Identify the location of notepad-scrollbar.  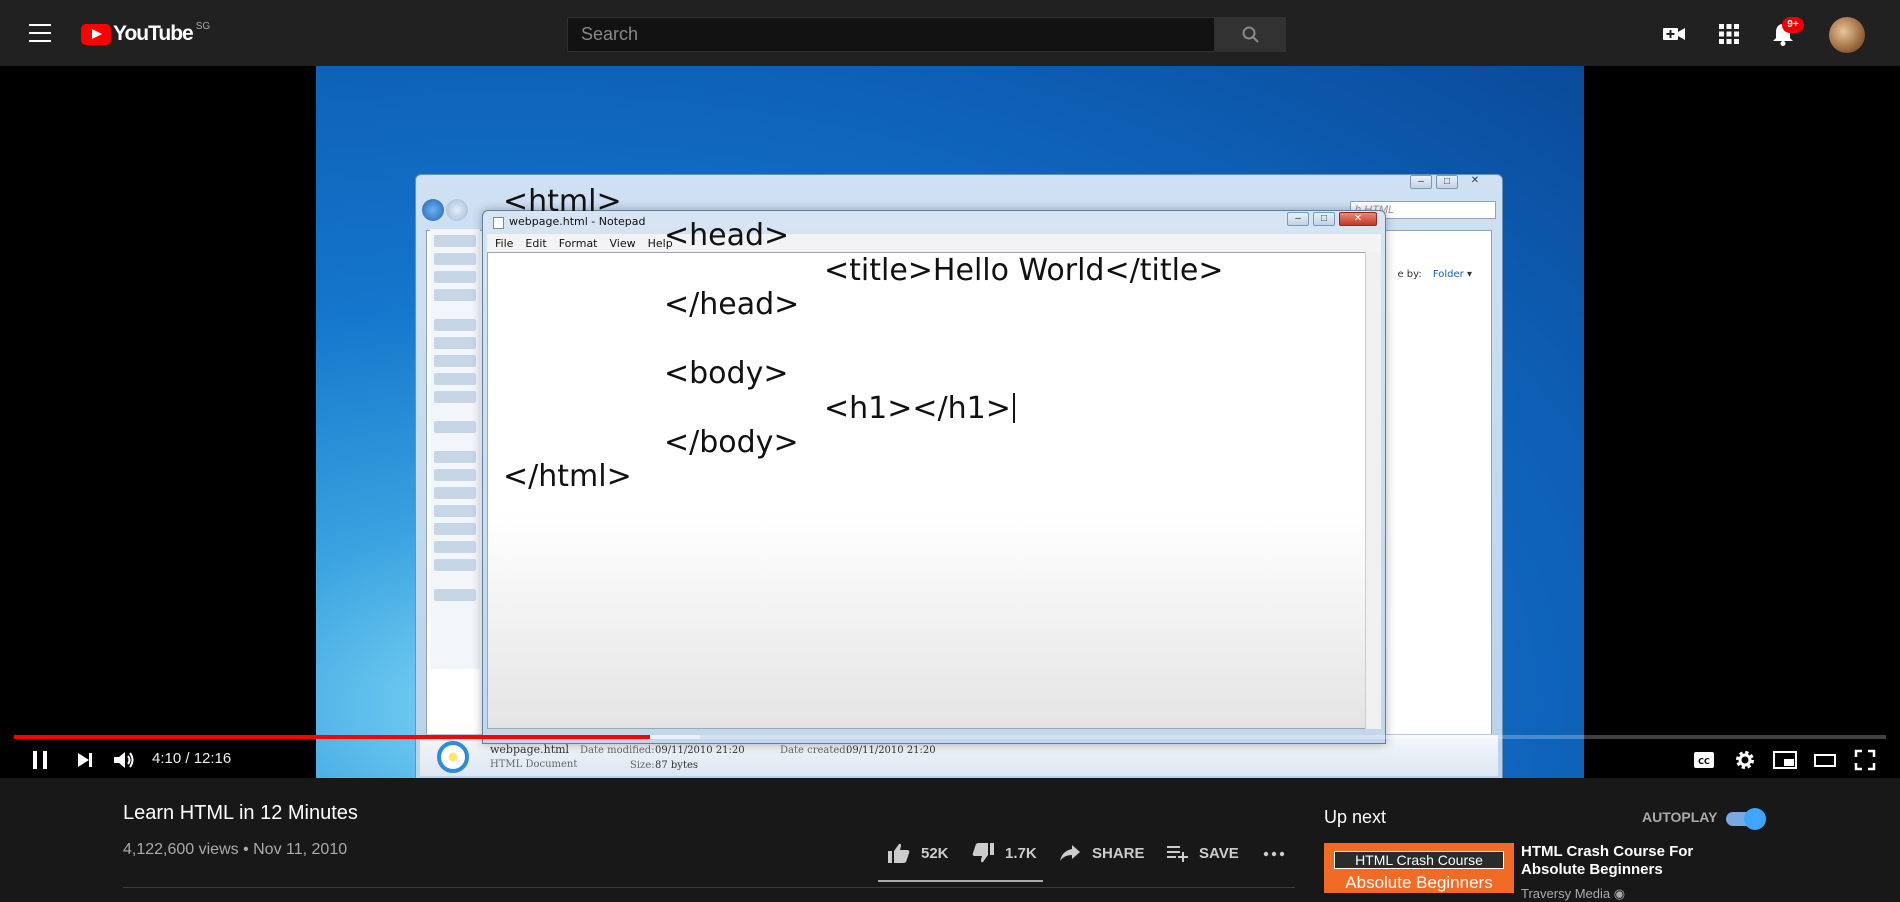
(1373, 490).